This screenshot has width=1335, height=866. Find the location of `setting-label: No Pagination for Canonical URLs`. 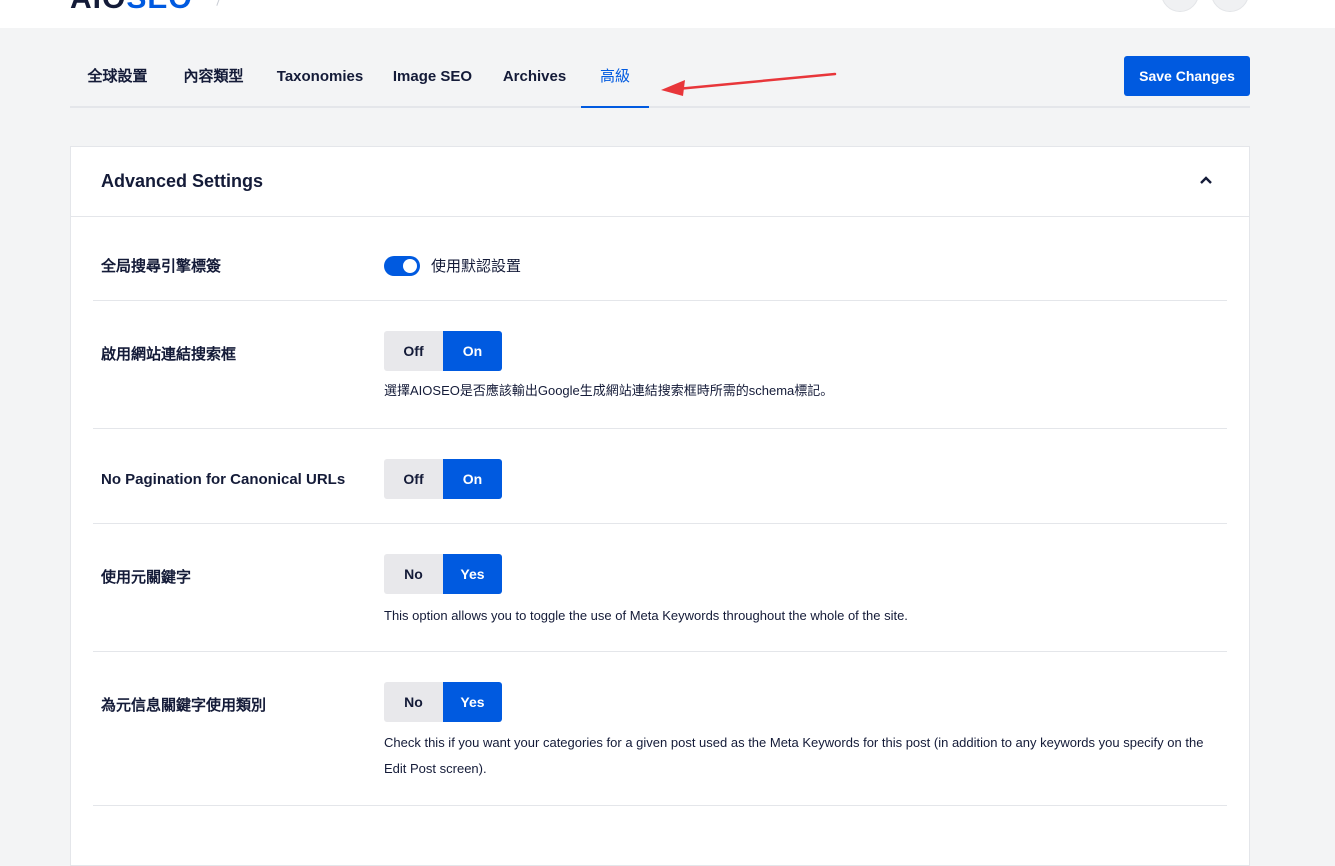

setting-label: No Pagination for Canonical URLs is located at coordinates (223, 479).